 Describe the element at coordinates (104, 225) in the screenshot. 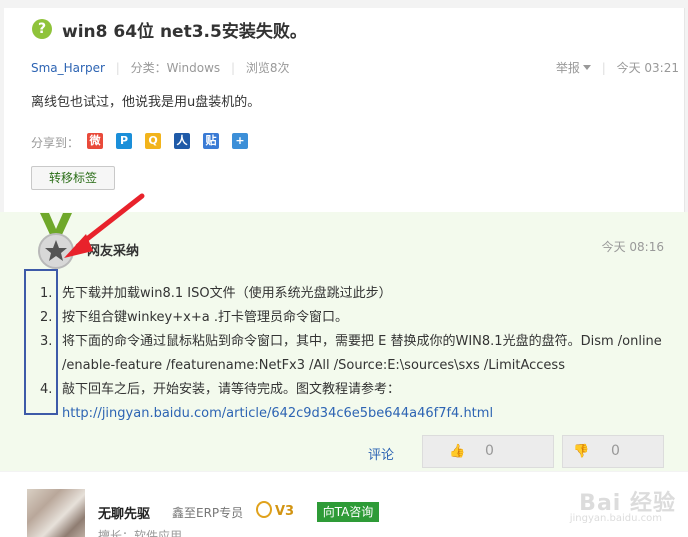

I see `arrow-icon` at that location.